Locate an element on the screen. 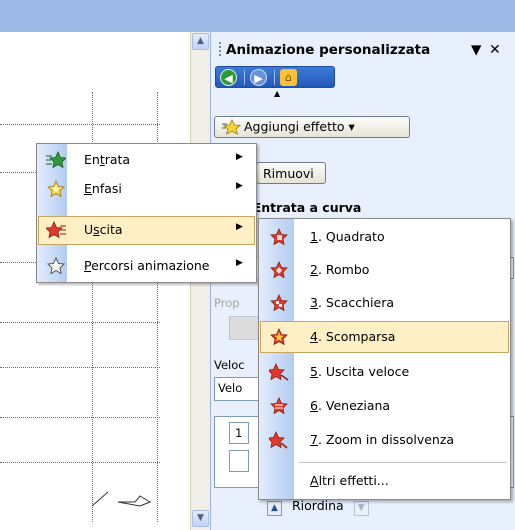 The height and width of the screenshot is (530, 515). back-icon: ◀ is located at coordinates (228, 77).